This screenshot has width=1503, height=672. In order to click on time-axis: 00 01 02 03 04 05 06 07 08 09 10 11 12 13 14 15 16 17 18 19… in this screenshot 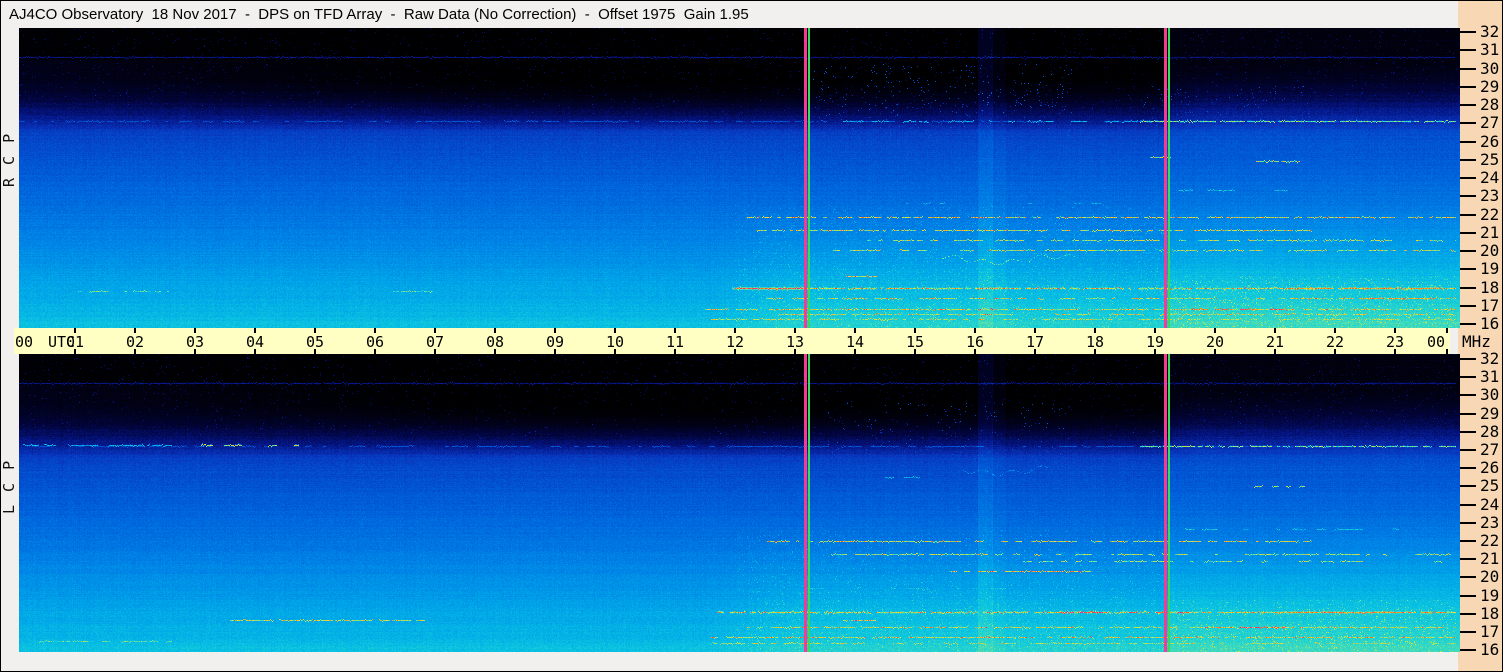, I will do `click(732, 341)`.